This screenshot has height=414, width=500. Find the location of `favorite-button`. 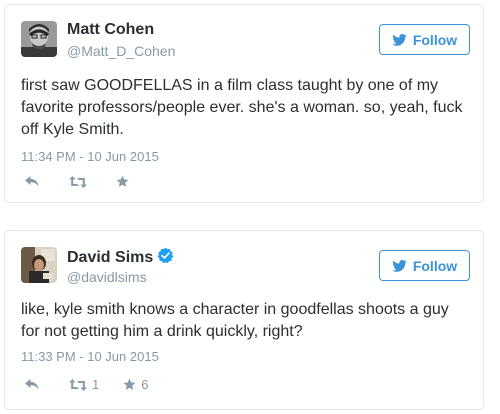

favorite-button is located at coordinates (125, 181).